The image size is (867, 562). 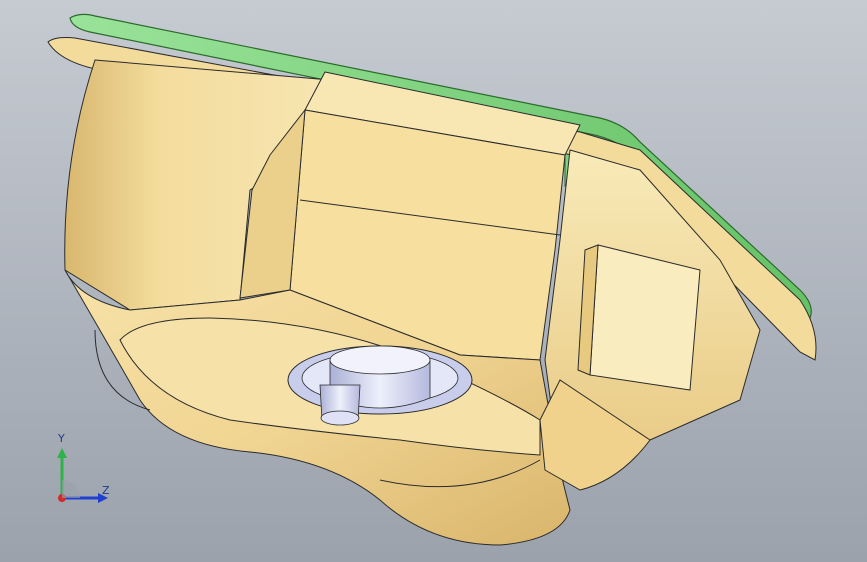 I want to click on axis-z-label: Z, so click(x=106, y=490).